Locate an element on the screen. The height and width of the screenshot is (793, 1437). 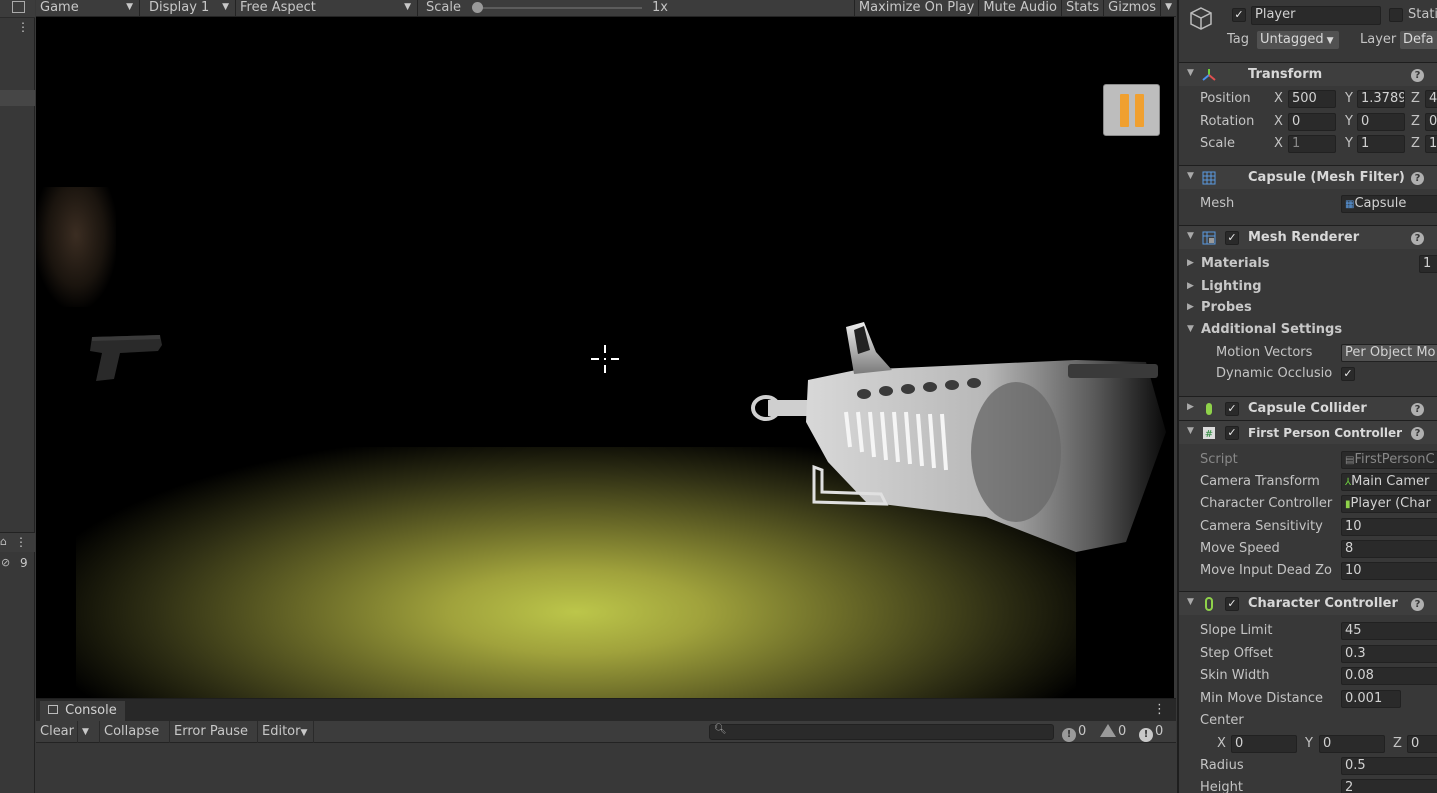
view-dropdown: Game ▼ is located at coordinates (88, 8).